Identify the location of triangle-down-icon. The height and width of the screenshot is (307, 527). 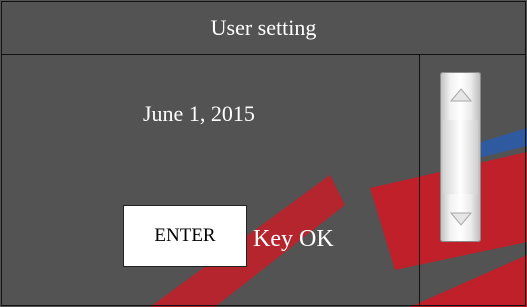
(460, 219).